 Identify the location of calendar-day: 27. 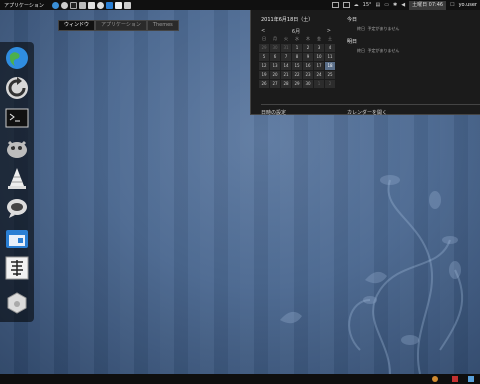
(275, 84).